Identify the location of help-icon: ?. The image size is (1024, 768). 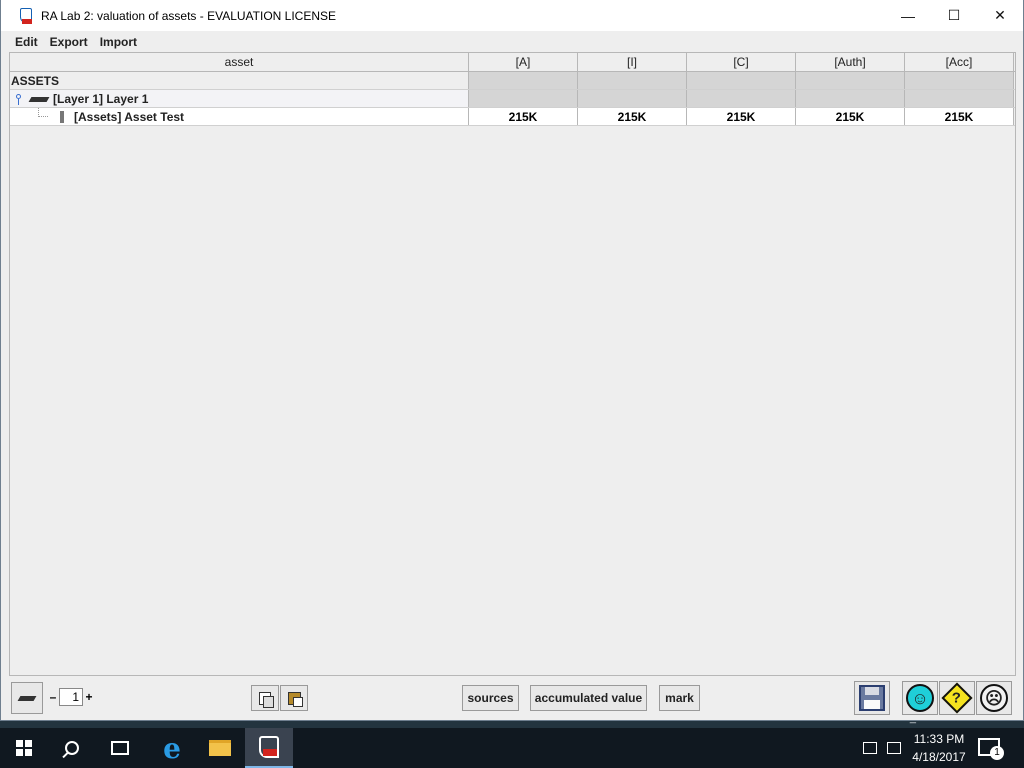
(957, 698).